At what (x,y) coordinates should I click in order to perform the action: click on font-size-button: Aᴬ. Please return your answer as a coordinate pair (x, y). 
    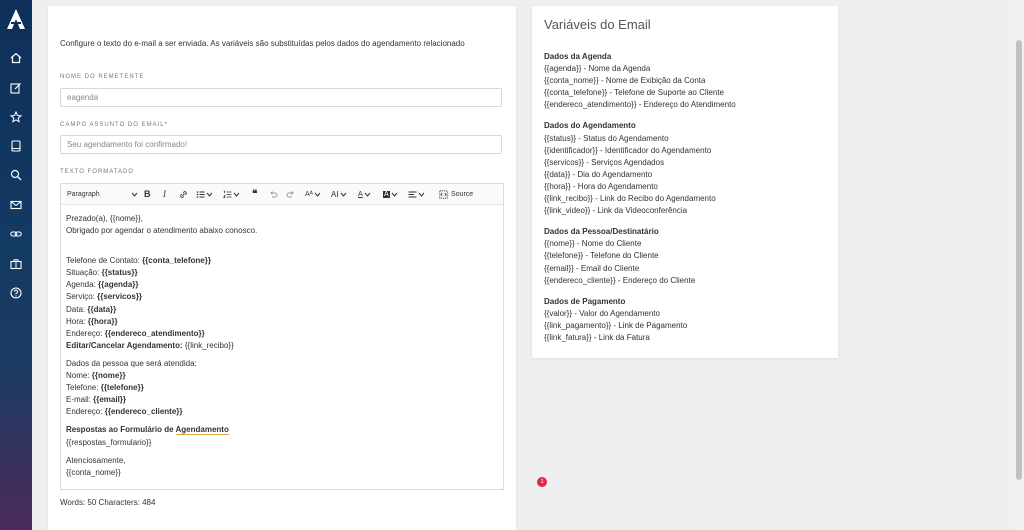
    Looking at the image, I should click on (313, 194).